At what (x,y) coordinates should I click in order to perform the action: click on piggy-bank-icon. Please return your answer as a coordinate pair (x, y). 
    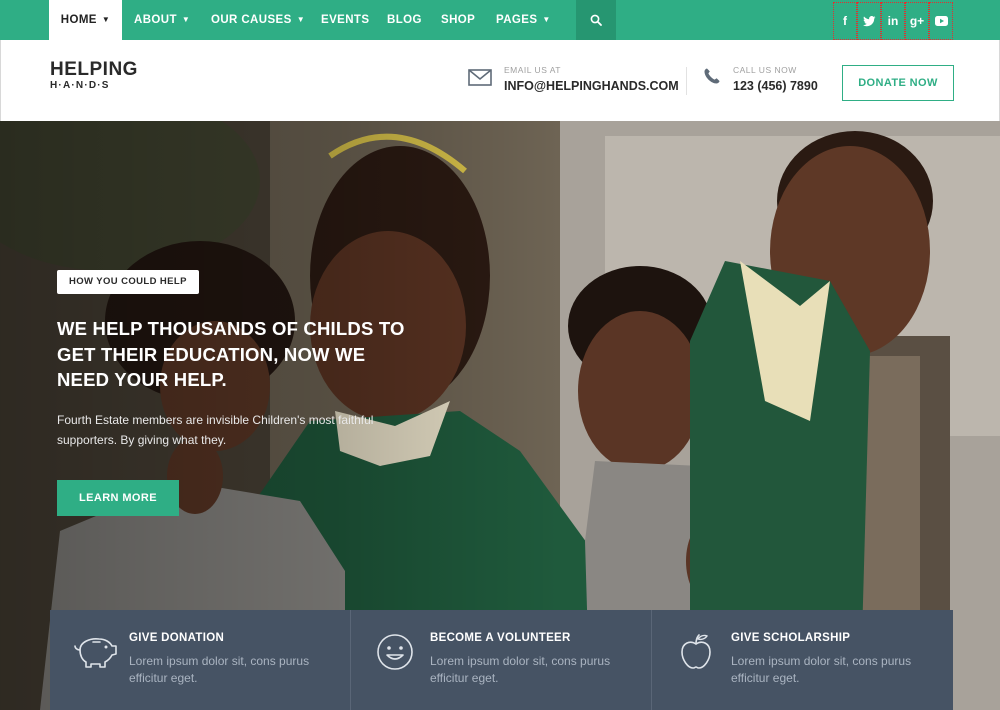
    Looking at the image, I should click on (95, 653).